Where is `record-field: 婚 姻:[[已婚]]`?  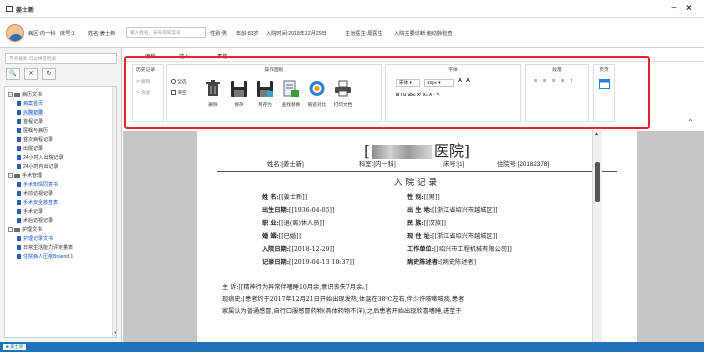
record-field: 婚 姻:[[已婚]] is located at coordinates (281, 235).